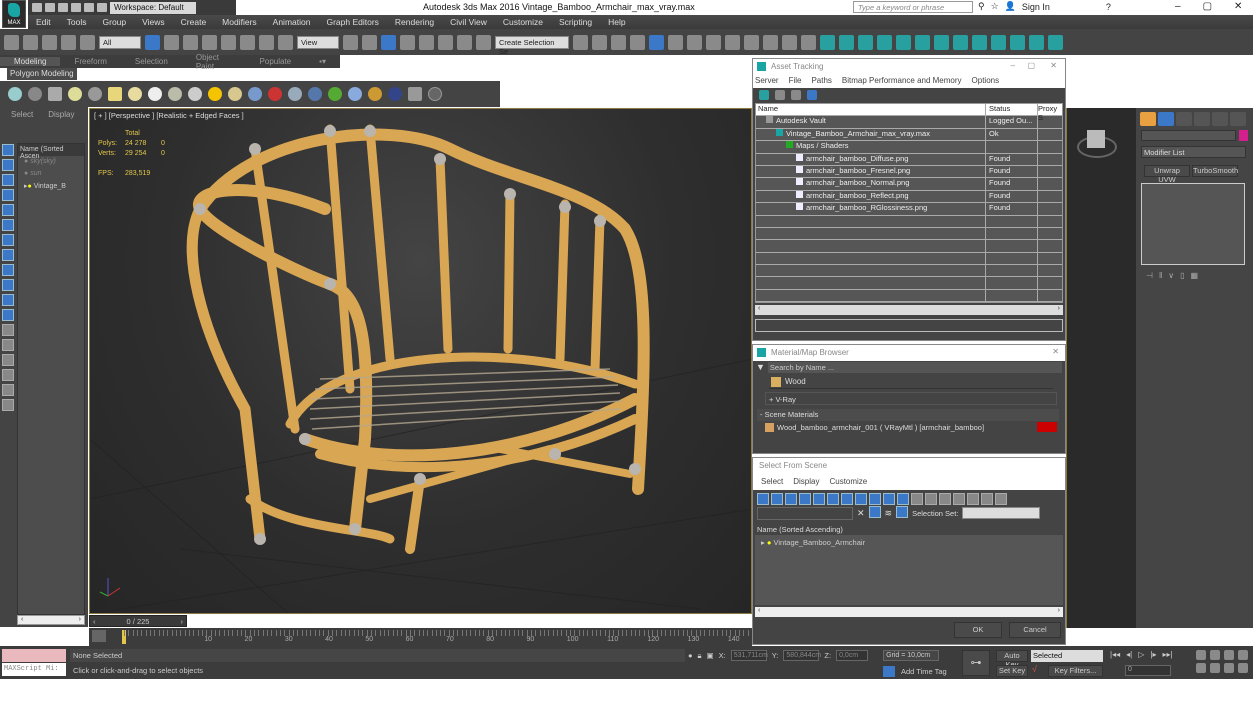 The height and width of the screenshot is (705, 1253). I want to click on asset-path-field, so click(909, 325).